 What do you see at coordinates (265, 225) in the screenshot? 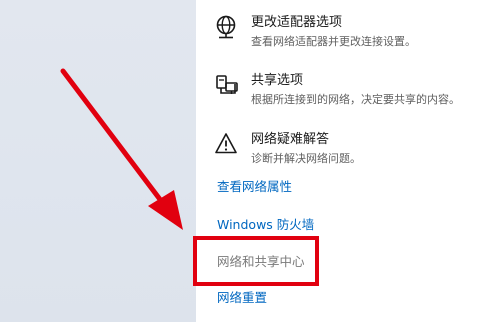
I see `windows-firewall-link: Windows 防火墙` at bounding box center [265, 225].